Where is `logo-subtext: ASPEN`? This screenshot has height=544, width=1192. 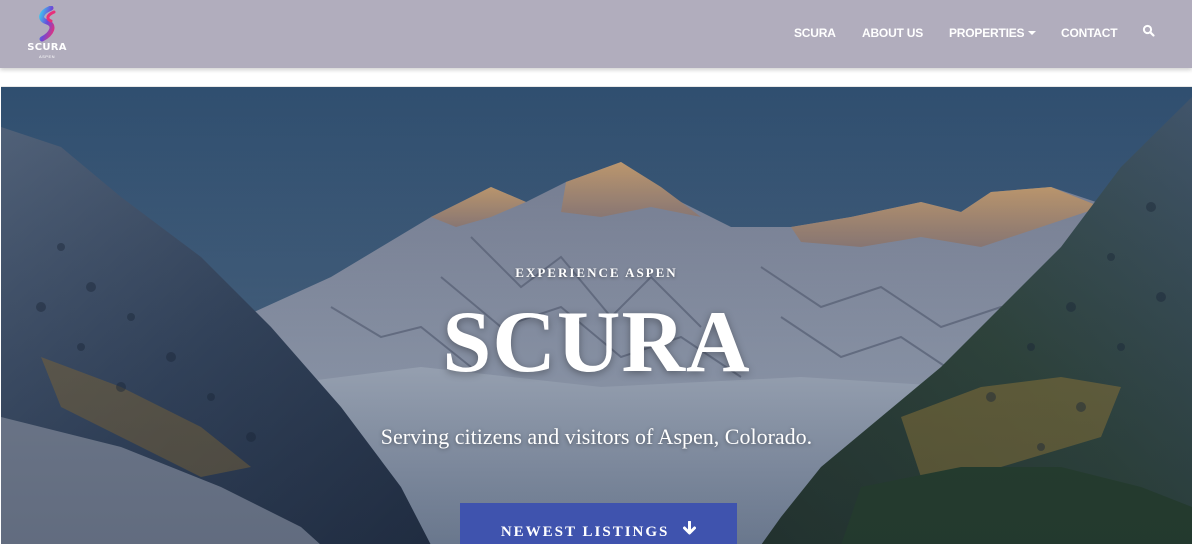 logo-subtext: ASPEN is located at coordinates (47, 56).